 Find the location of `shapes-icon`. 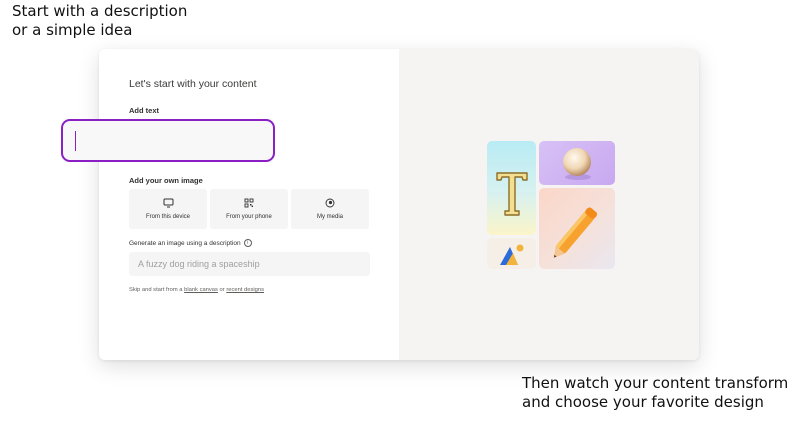

shapes-icon is located at coordinates (512, 254).